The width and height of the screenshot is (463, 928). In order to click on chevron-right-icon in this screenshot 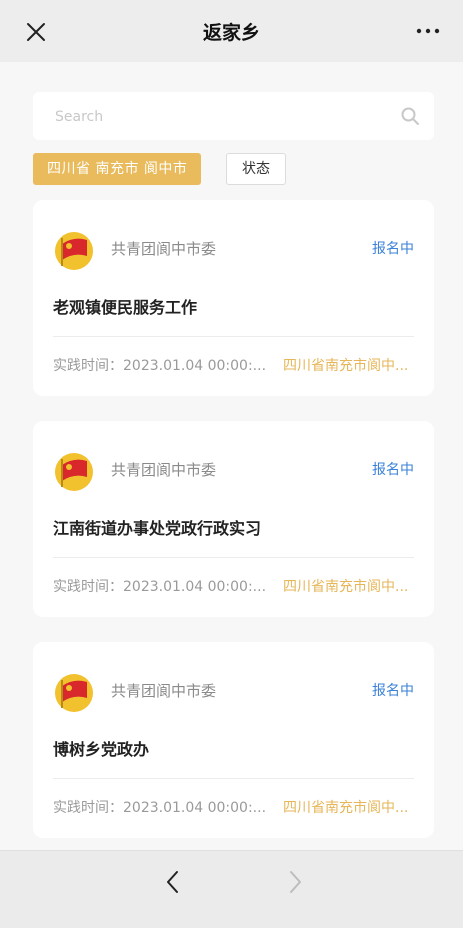, I will do `click(295, 882)`.